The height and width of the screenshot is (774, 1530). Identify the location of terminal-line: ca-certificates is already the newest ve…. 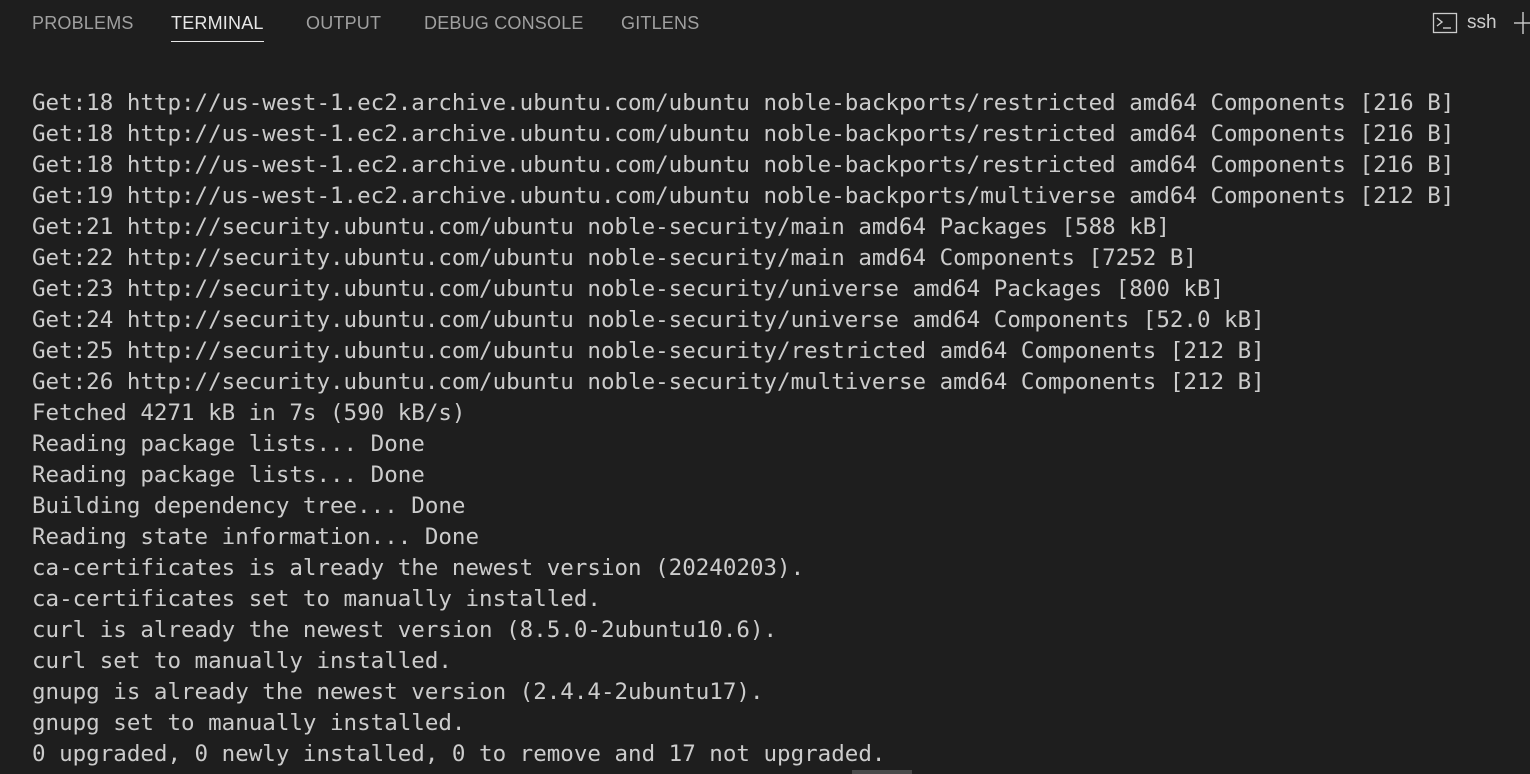
(418, 568).